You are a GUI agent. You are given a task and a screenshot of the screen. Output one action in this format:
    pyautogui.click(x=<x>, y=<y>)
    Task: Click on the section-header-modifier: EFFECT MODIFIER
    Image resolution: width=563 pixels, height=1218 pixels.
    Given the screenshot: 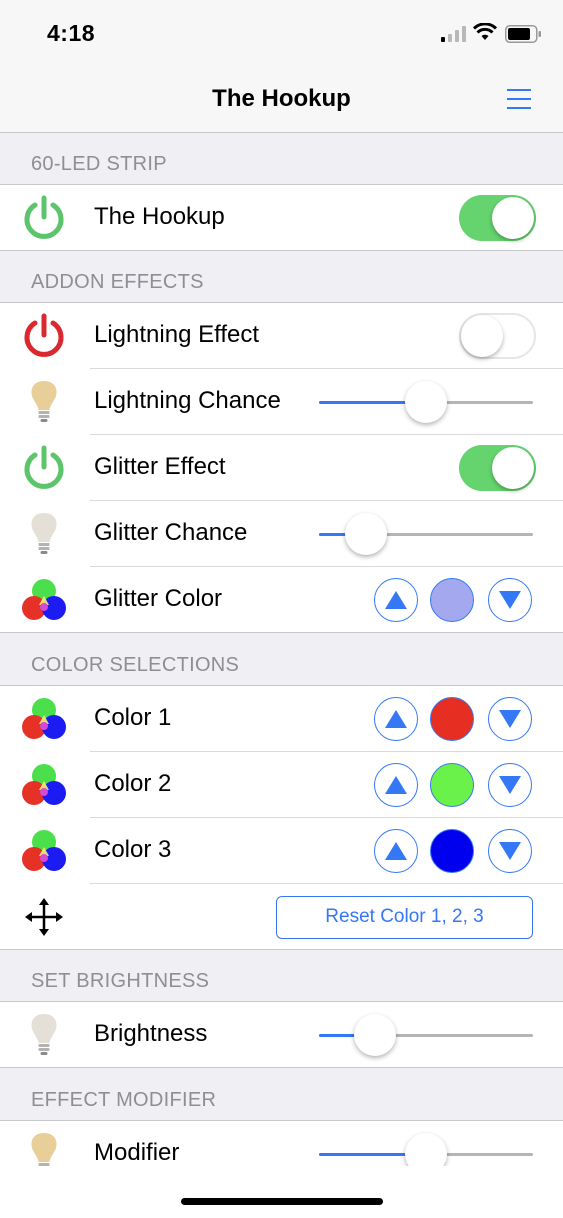 What is the action you would take?
    pyautogui.click(x=281, y=1094)
    